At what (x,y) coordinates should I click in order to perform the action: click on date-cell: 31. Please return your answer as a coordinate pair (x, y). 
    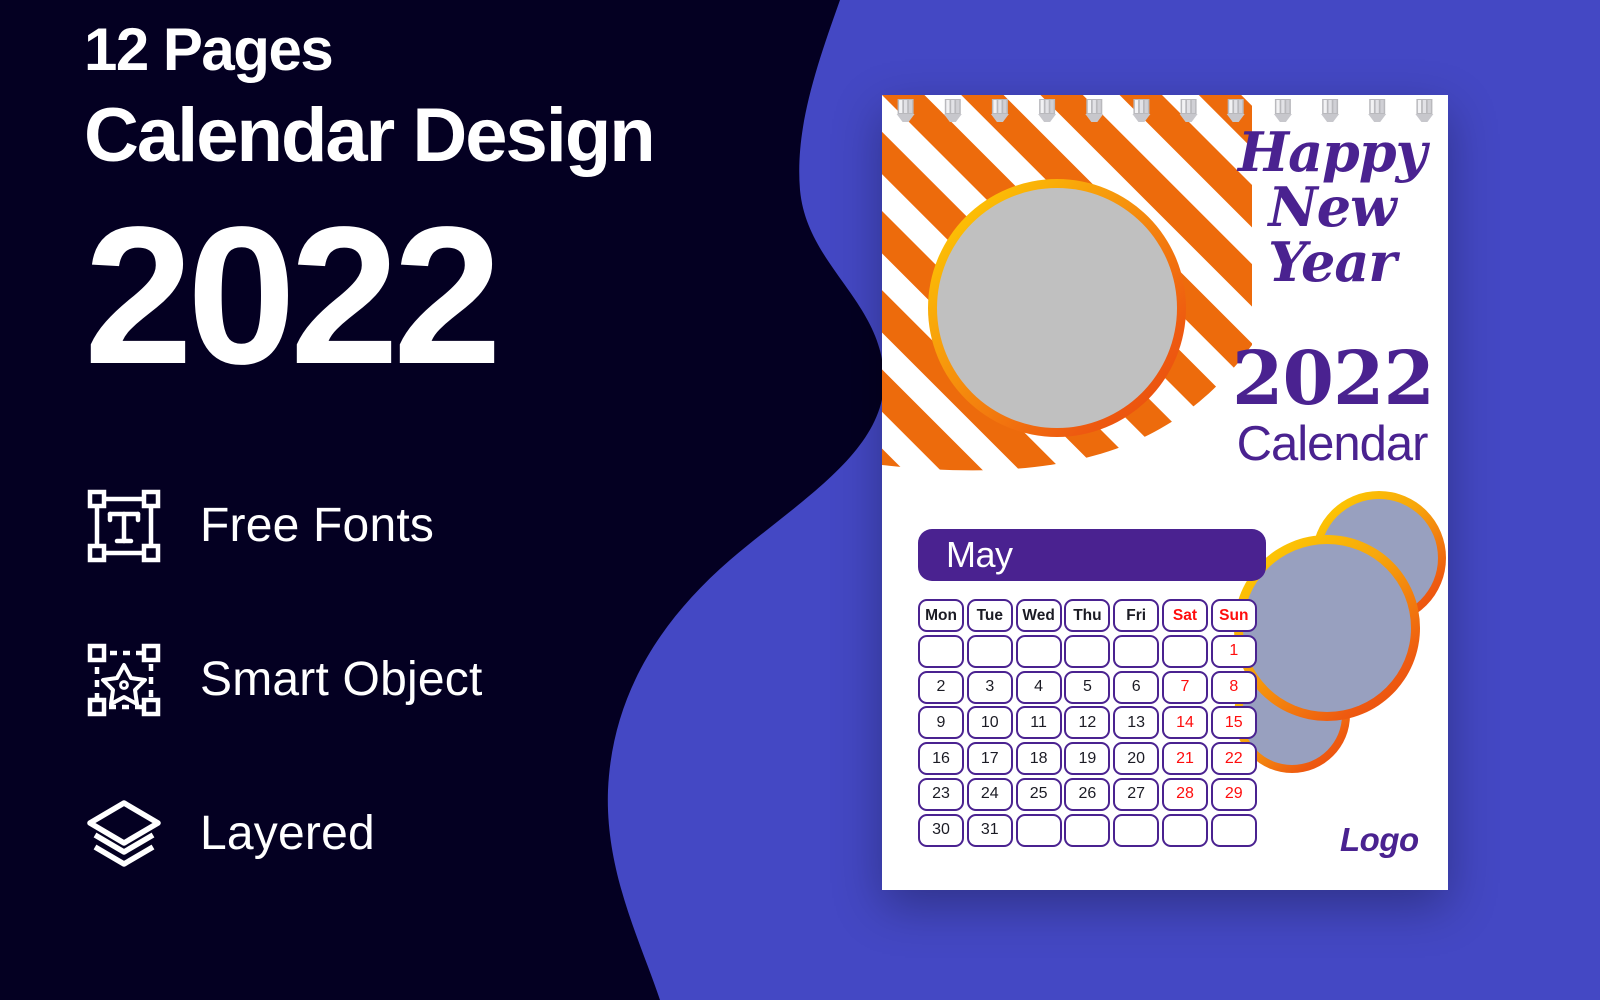
    Looking at the image, I should click on (989, 830).